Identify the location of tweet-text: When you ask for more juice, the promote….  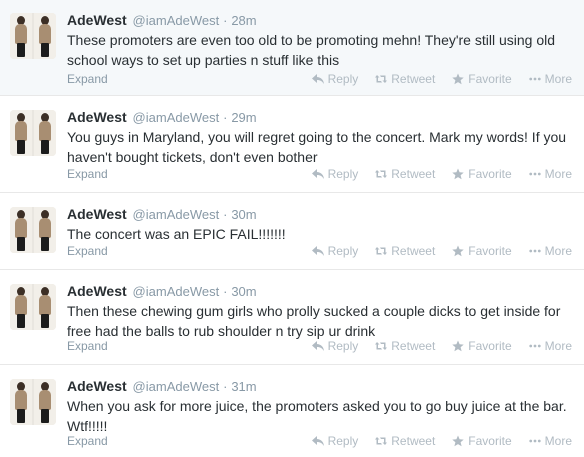
(317, 416).